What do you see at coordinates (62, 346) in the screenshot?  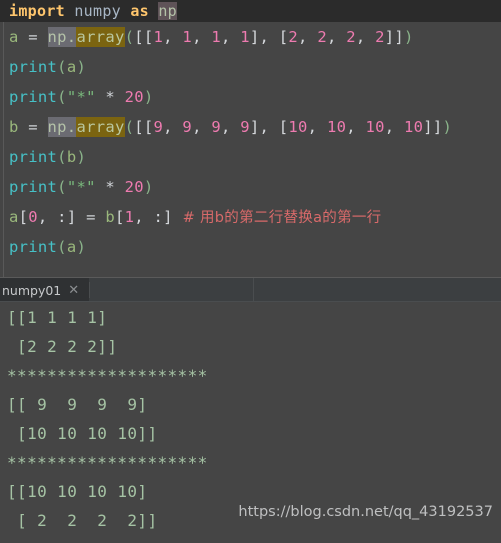 I see `console-line: [2 2 2 2]]` at bounding box center [62, 346].